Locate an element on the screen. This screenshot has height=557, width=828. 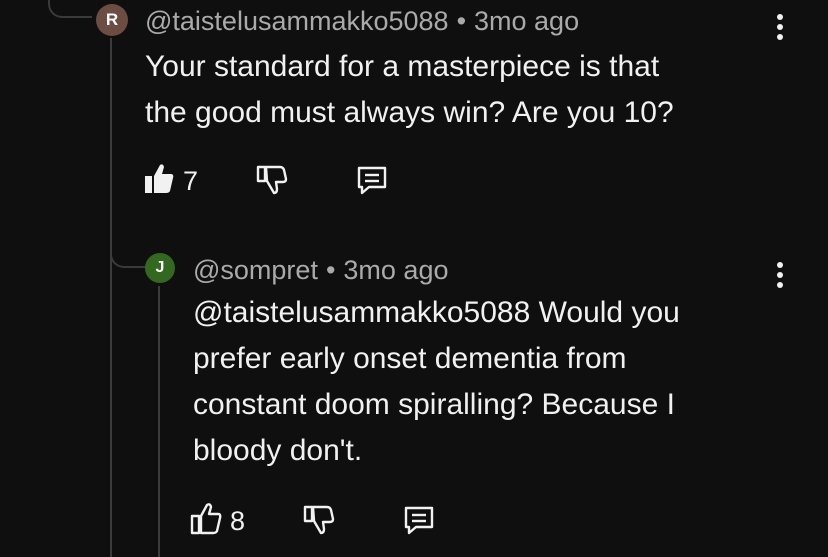
avatar: R is located at coordinates (112, 20).